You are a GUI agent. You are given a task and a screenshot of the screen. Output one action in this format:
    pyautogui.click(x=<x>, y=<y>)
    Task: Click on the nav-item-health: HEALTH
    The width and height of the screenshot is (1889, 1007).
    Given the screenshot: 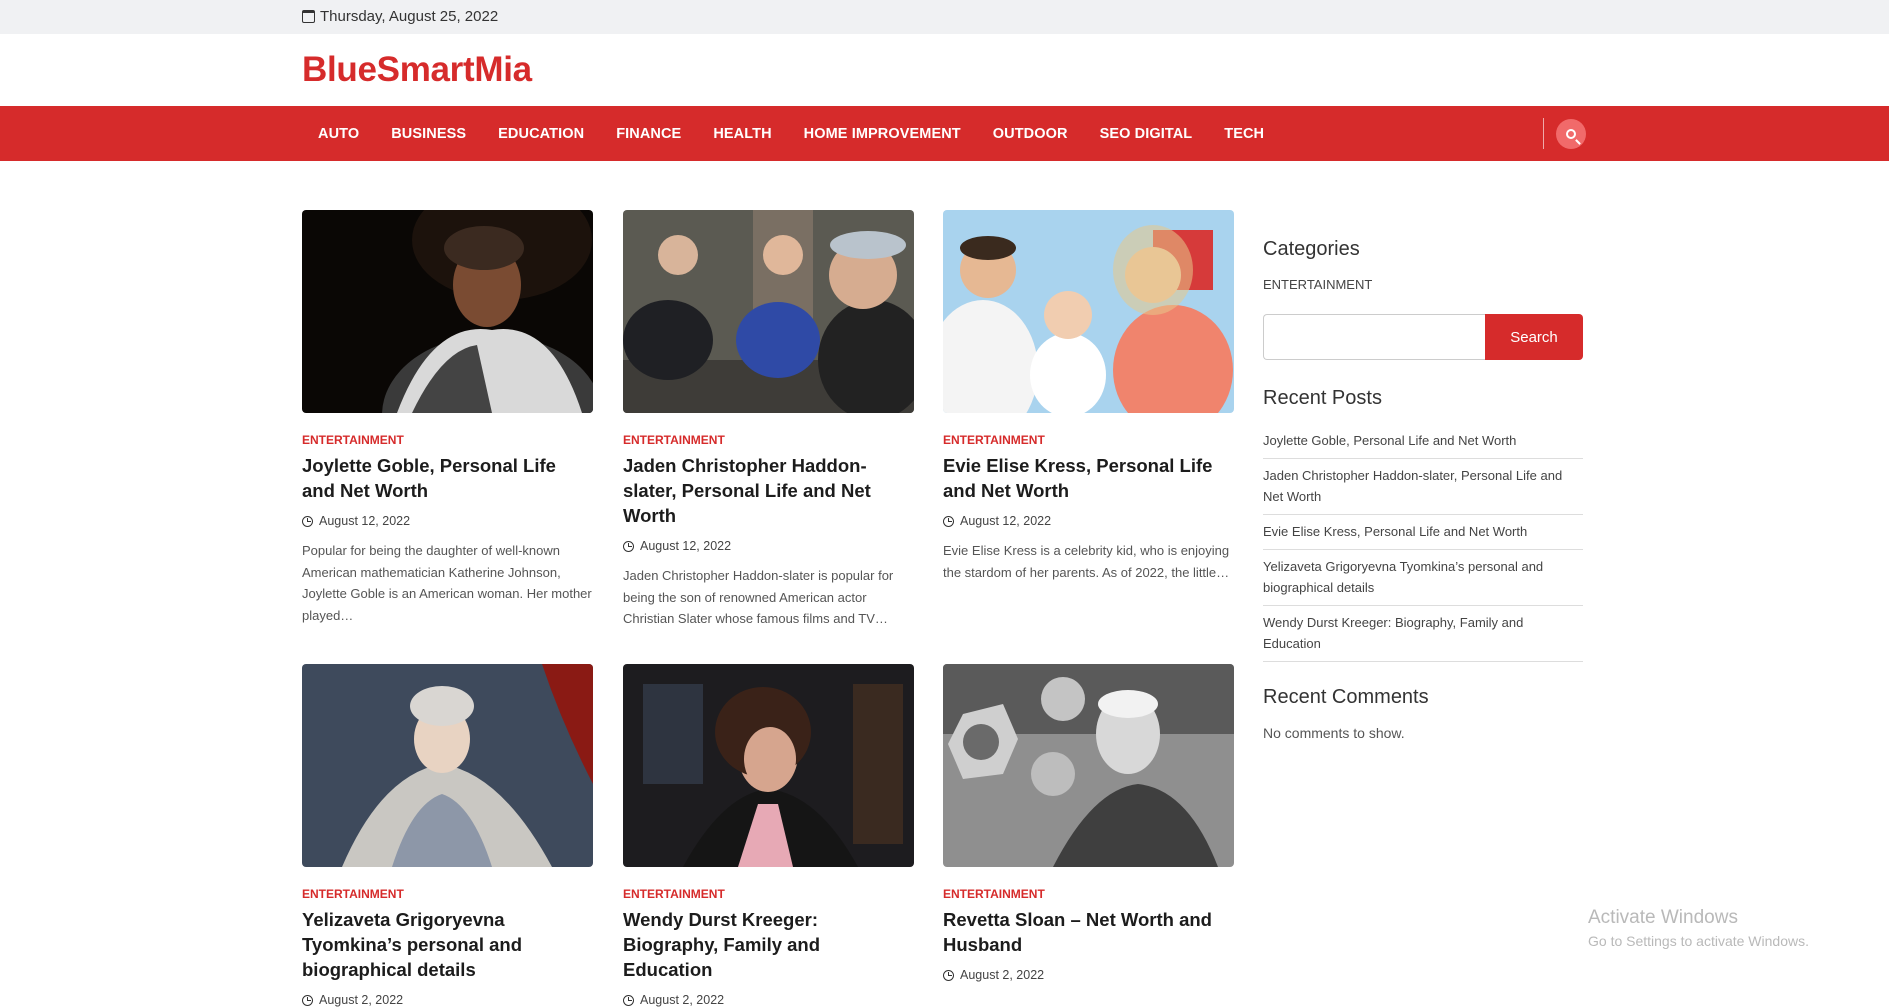 What is the action you would take?
    pyautogui.click(x=742, y=134)
    